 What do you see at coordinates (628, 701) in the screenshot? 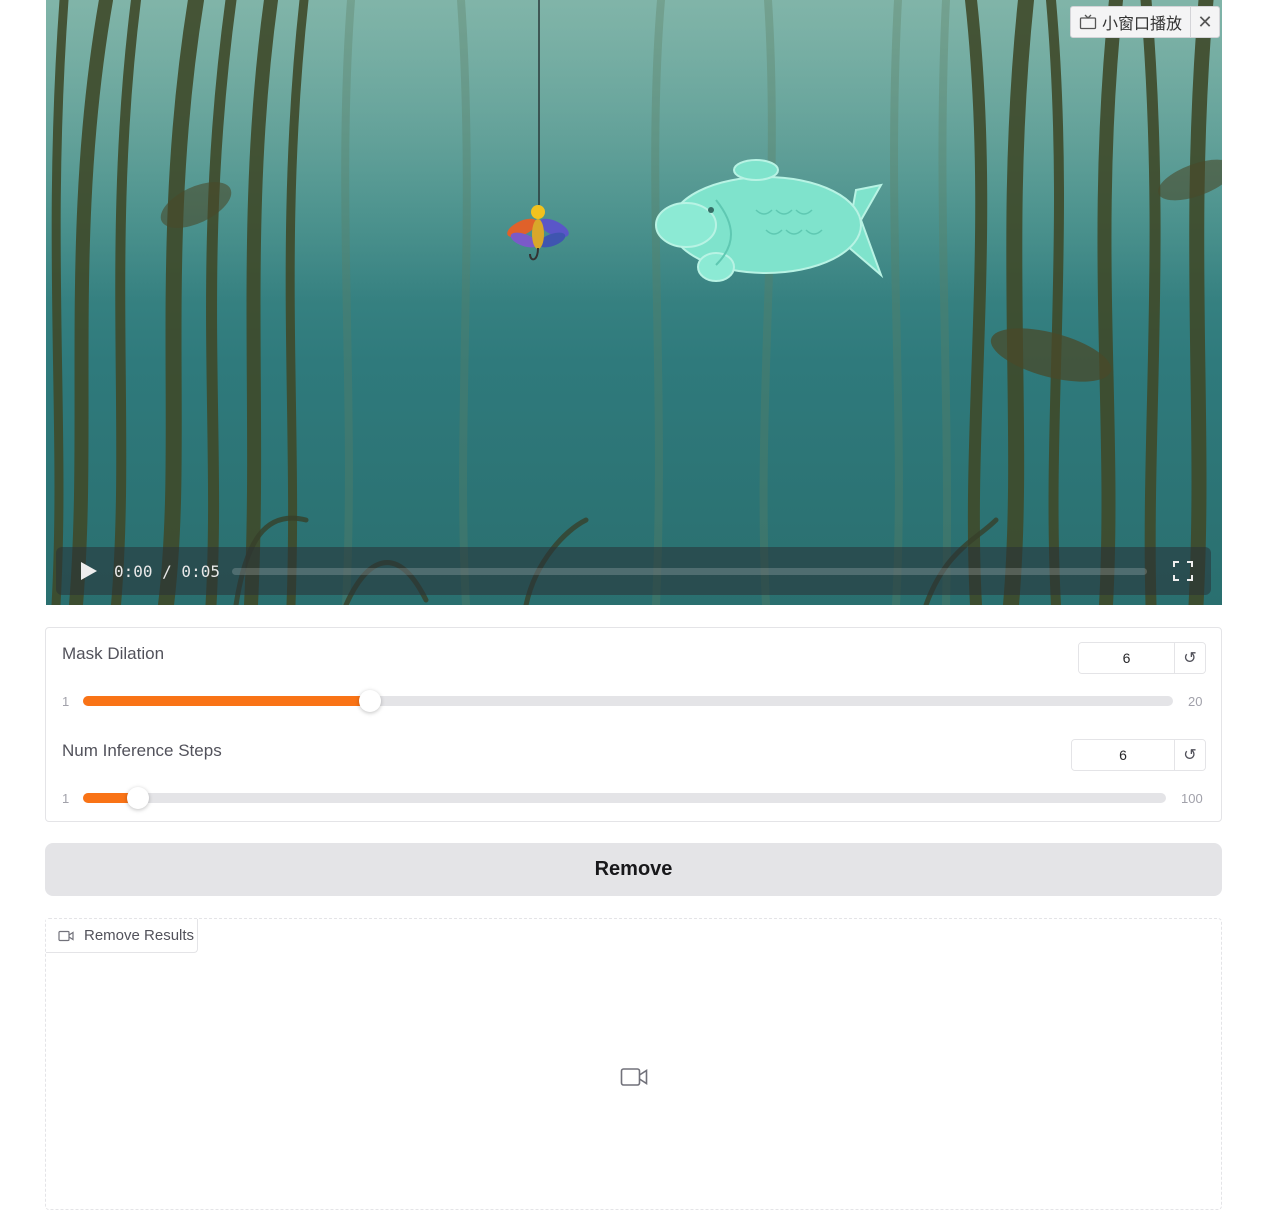
I see `mask-dilation-track` at bounding box center [628, 701].